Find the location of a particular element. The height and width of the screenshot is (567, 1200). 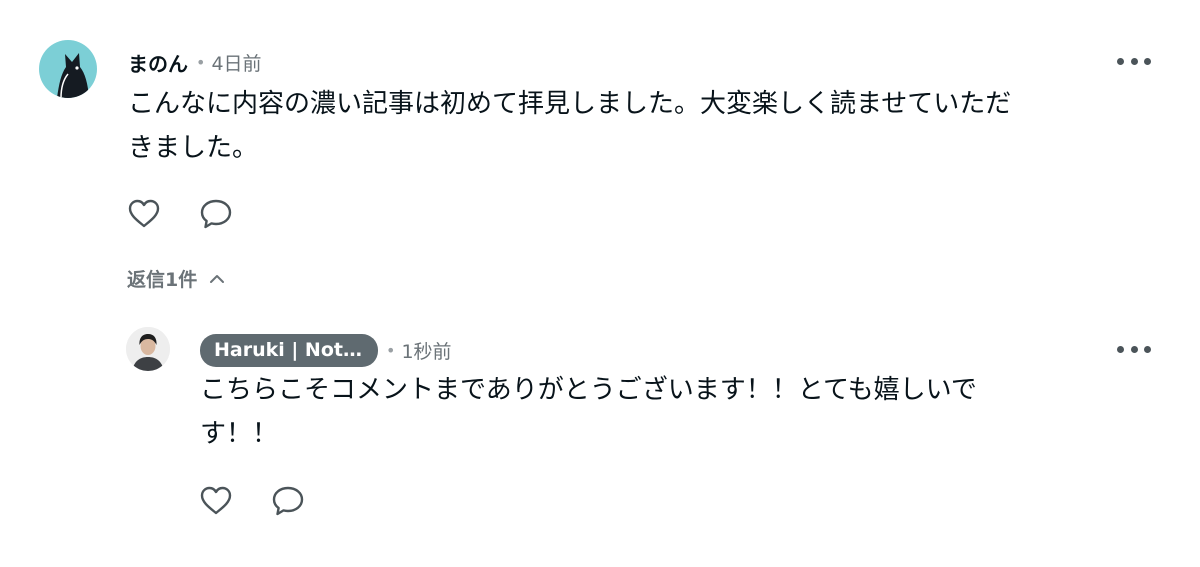

person-avatar-icon is located at coordinates (148, 349).